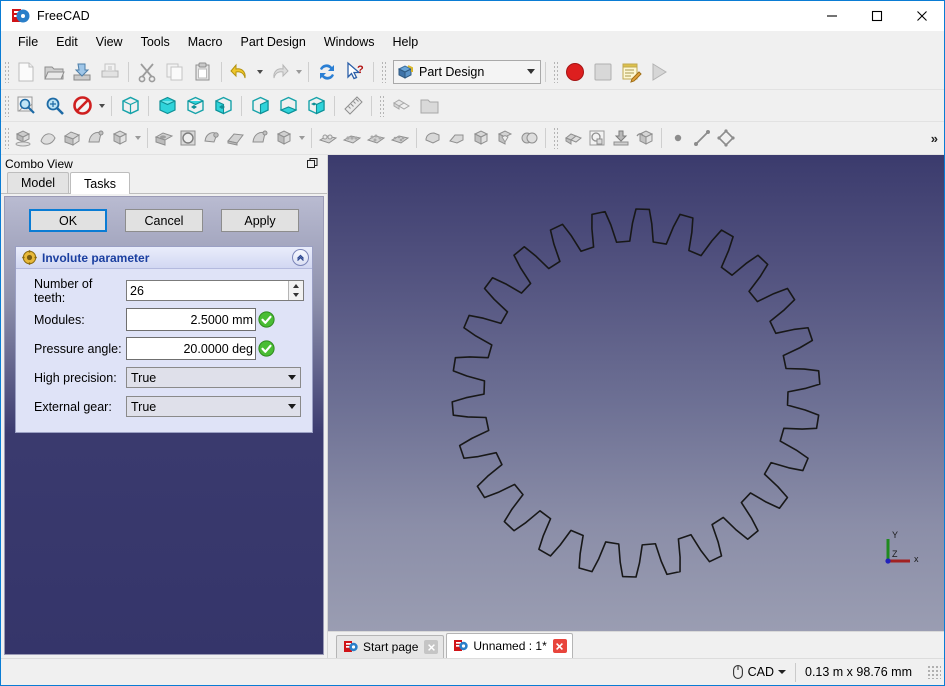 The height and width of the screenshot is (686, 945). Describe the element at coordinates (352, 138) in the screenshot. I see `linear-pattern-icon` at that location.